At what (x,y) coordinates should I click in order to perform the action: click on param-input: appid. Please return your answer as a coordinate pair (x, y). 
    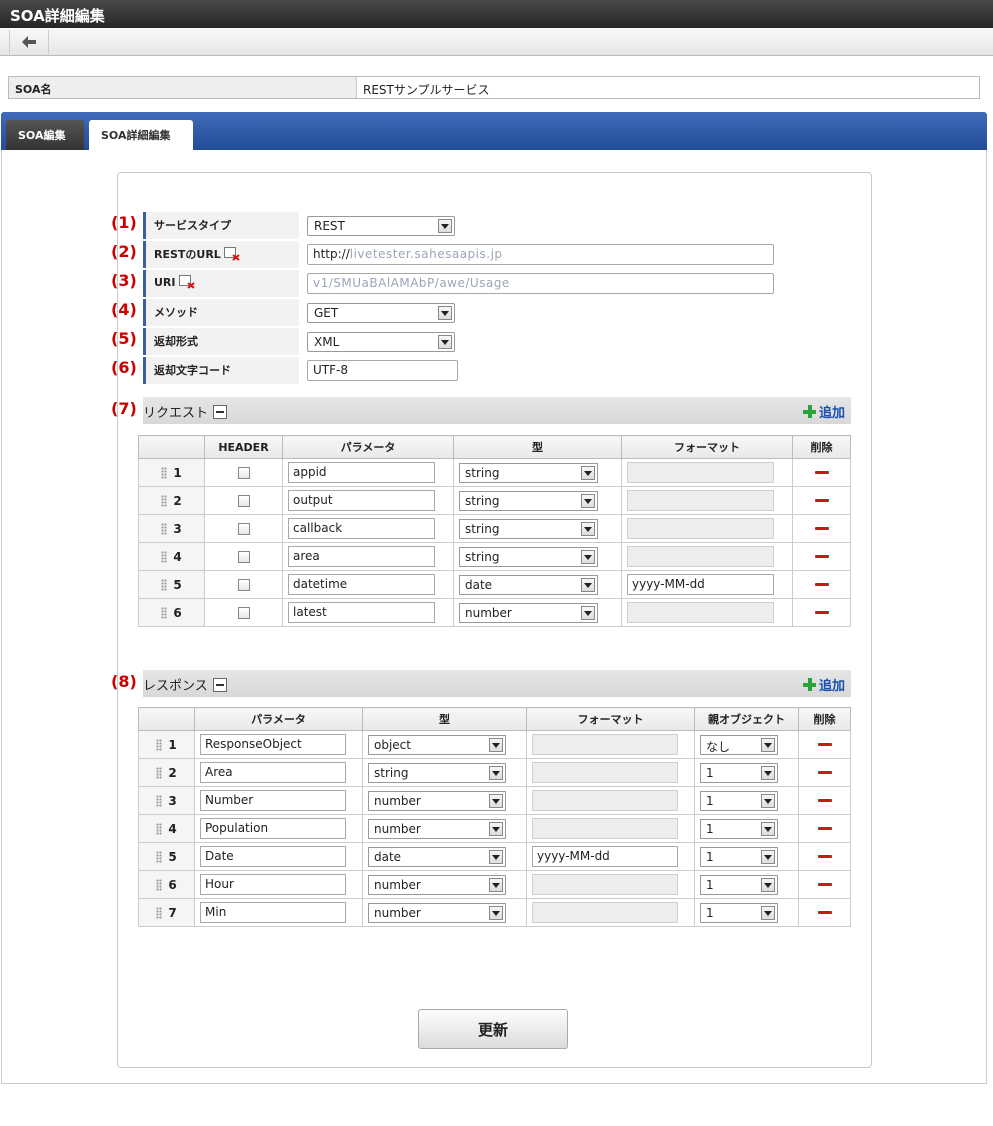
    Looking at the image, I should click on (361, 472).